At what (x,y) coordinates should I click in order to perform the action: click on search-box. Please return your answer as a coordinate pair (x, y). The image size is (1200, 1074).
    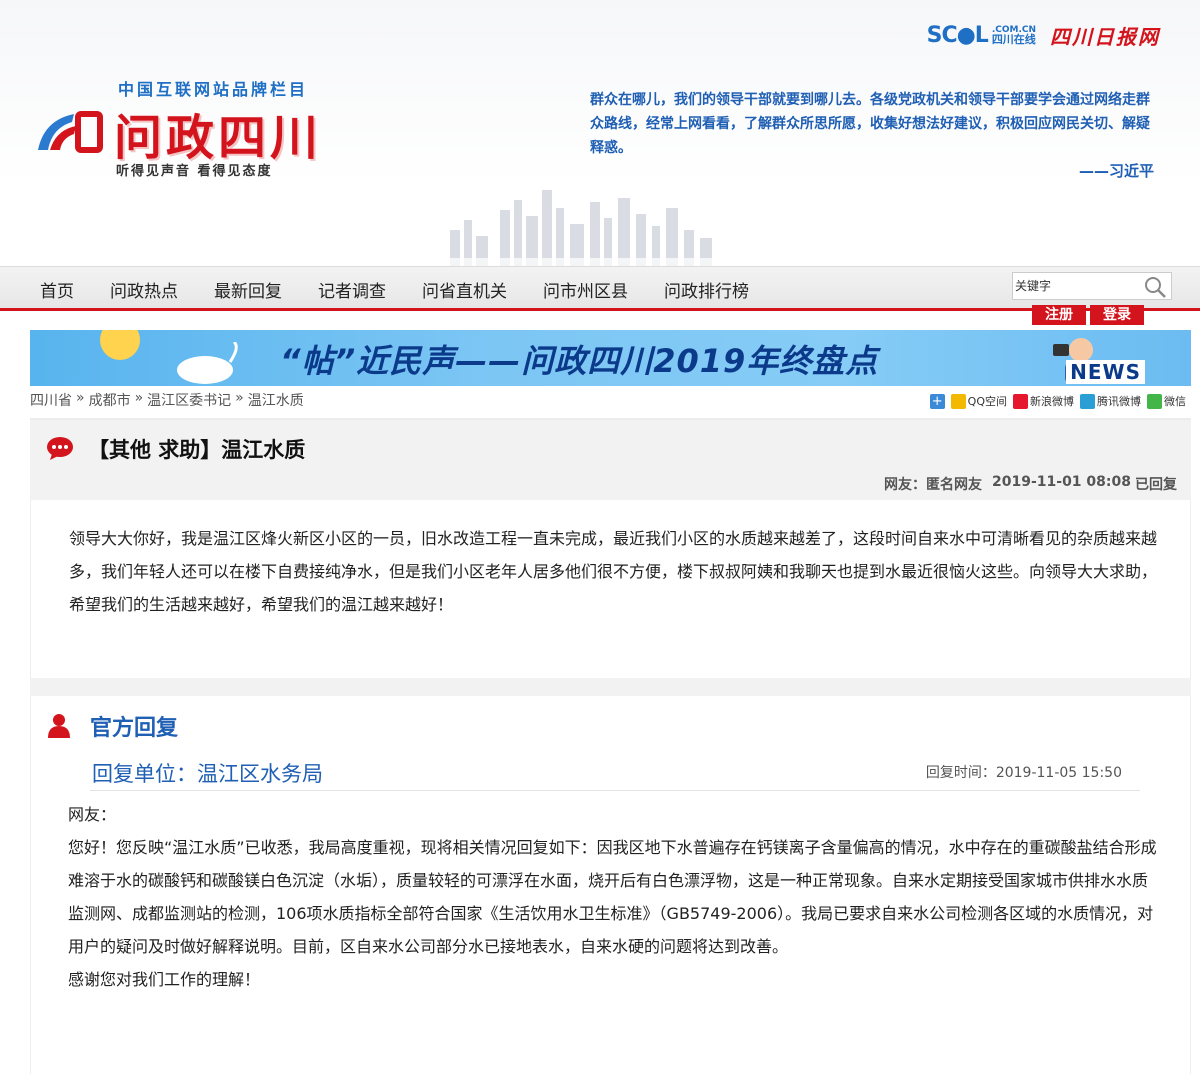
    Looking at the image, I should click on (1092, 286).